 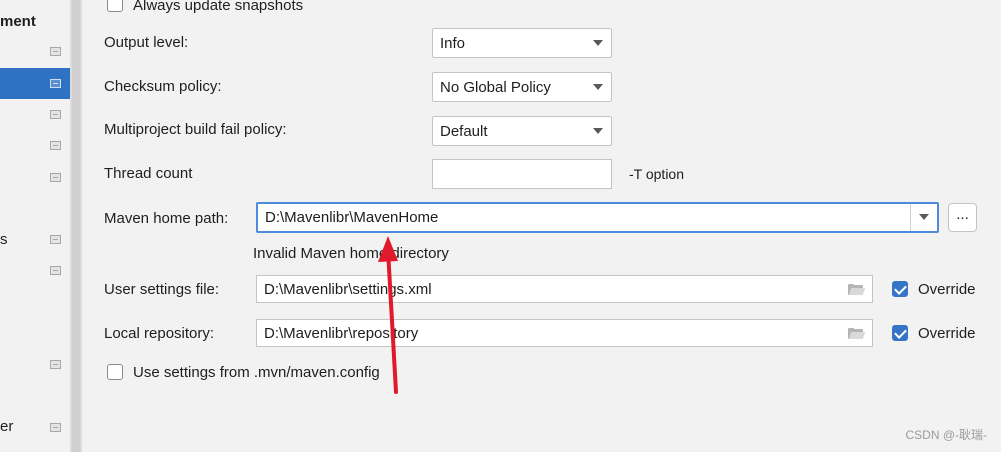 I want to click on user-settings-value: D:\Mavenlibr\settings.xml, so click(x=348, y=289).